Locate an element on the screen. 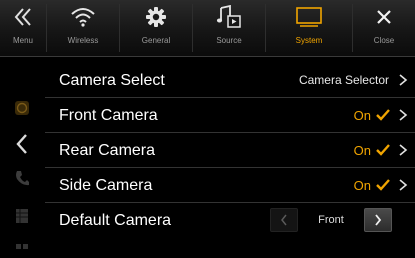 The height and width of the screenshot is (258, 415). wifi-icon is located at coordinates (83, 17).